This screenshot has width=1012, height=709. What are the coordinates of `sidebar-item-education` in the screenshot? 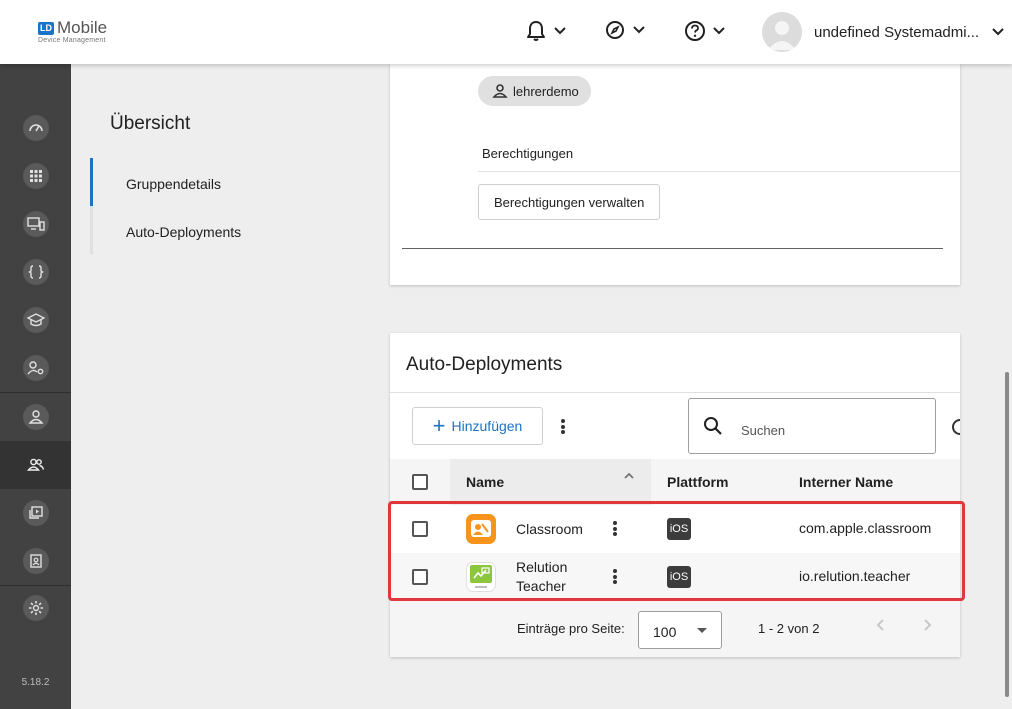 It's located at (35, 320).